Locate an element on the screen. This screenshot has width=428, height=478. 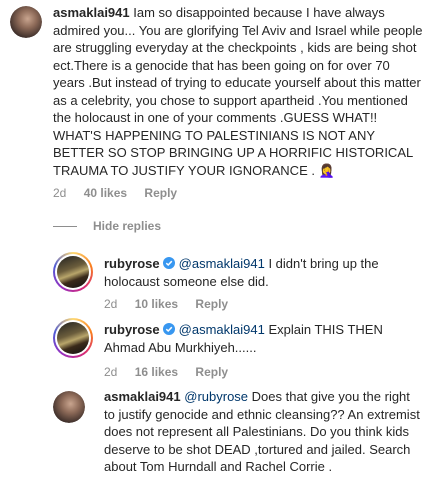
comment-meta: 2d 10 likes Reply is located at coordinates (173, 305).